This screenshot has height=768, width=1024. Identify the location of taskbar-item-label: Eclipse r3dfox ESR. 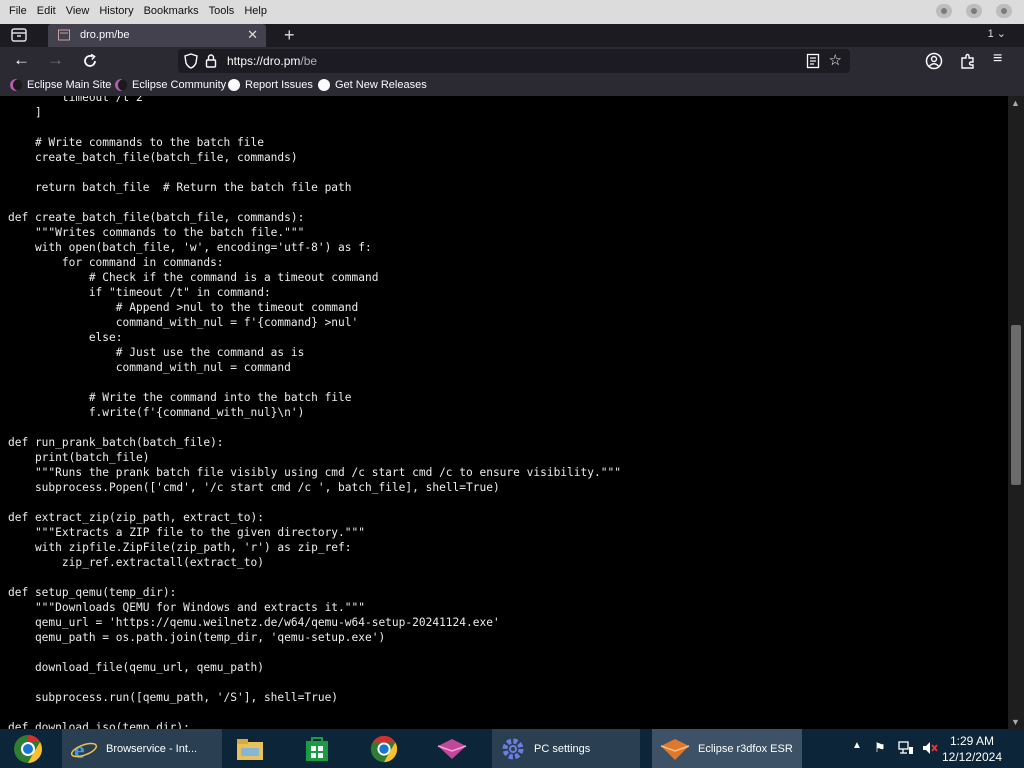
(745, 748).